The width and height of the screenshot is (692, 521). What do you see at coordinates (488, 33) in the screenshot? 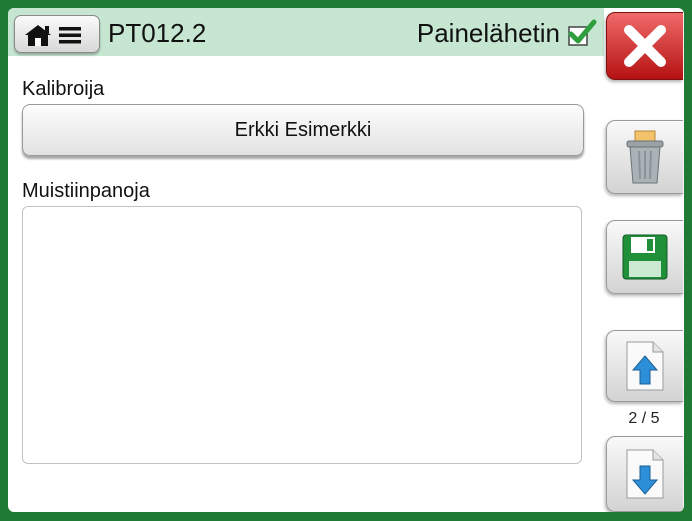
I see `instrument-type: Painelähetin` at bounding box center [488, 33].